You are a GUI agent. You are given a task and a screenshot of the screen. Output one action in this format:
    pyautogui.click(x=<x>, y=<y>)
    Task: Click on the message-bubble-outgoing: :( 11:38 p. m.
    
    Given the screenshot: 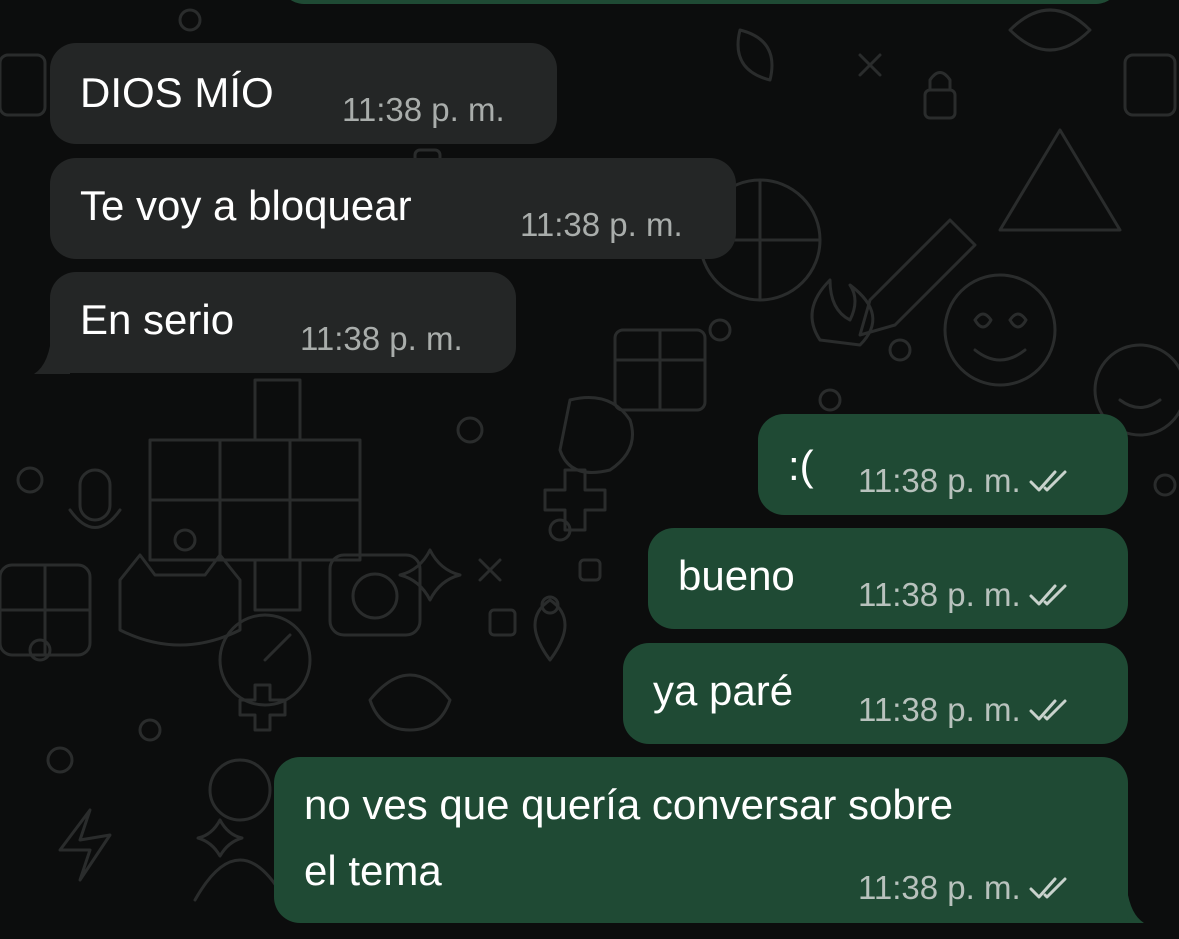 What is the action you would take?
    pyautogui.click(x=943, y=464)
    